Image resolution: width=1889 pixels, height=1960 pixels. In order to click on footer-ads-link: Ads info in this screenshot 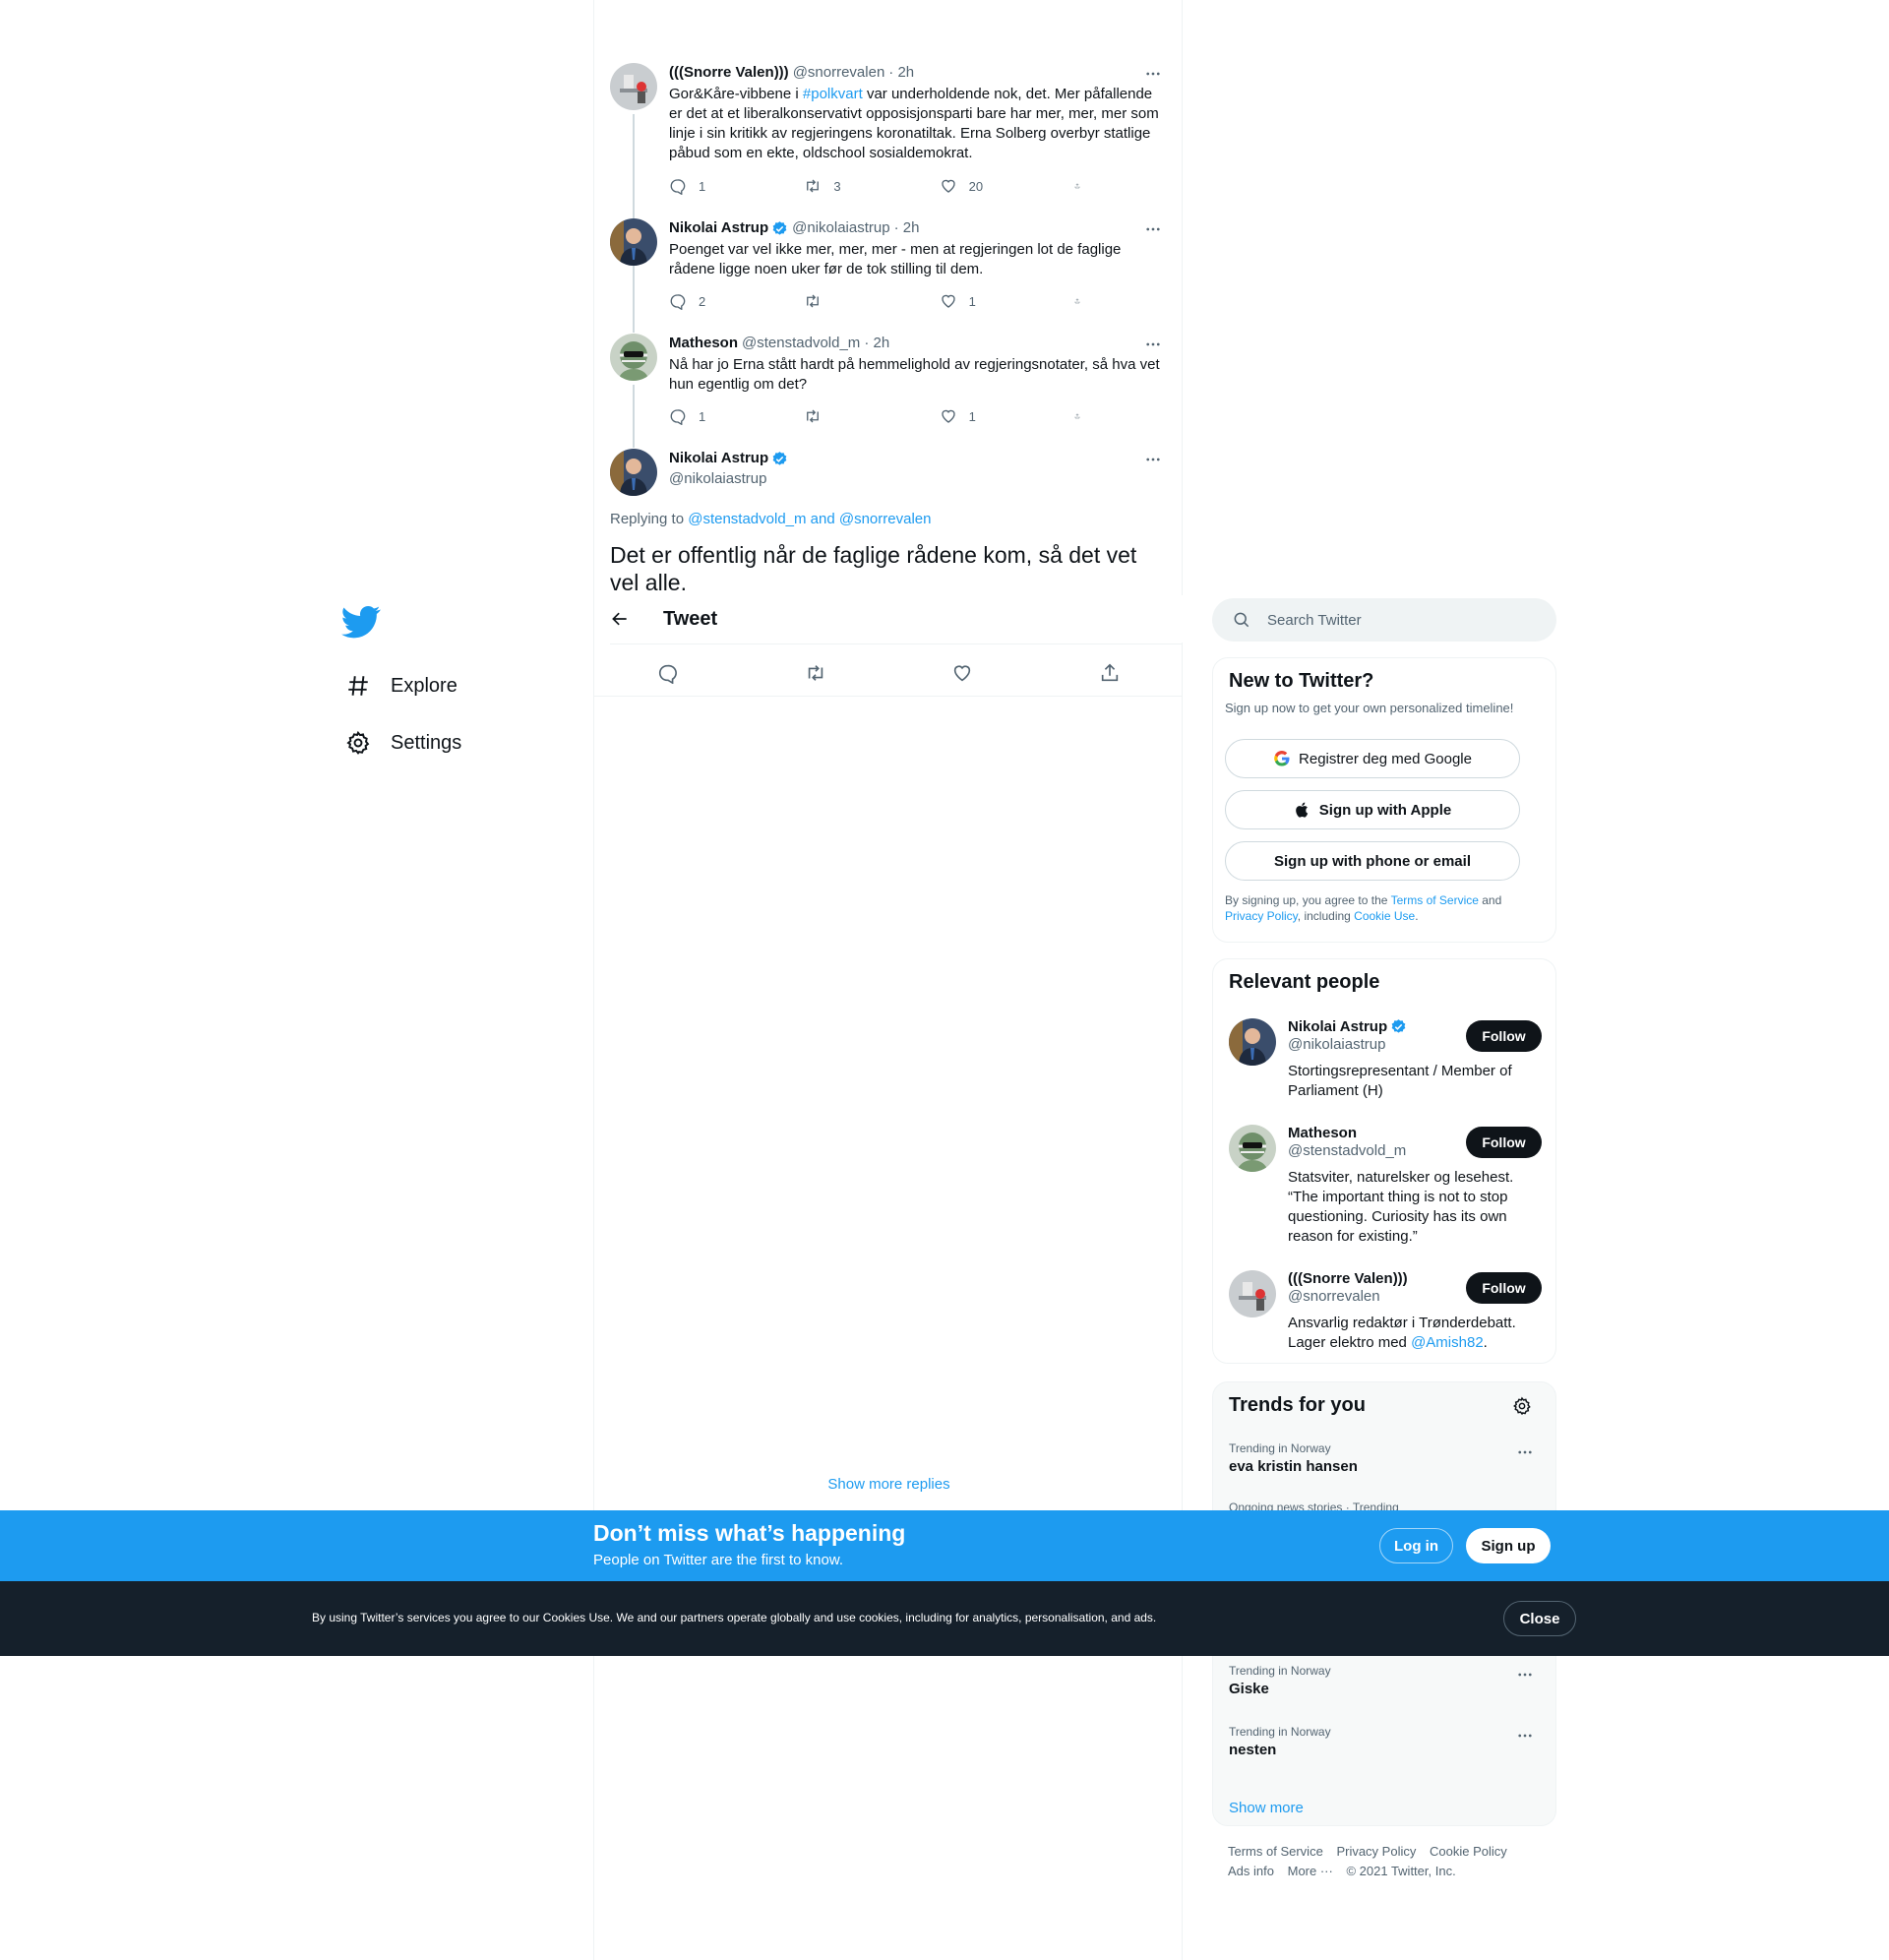, I will do `click(1251, 1871)`.